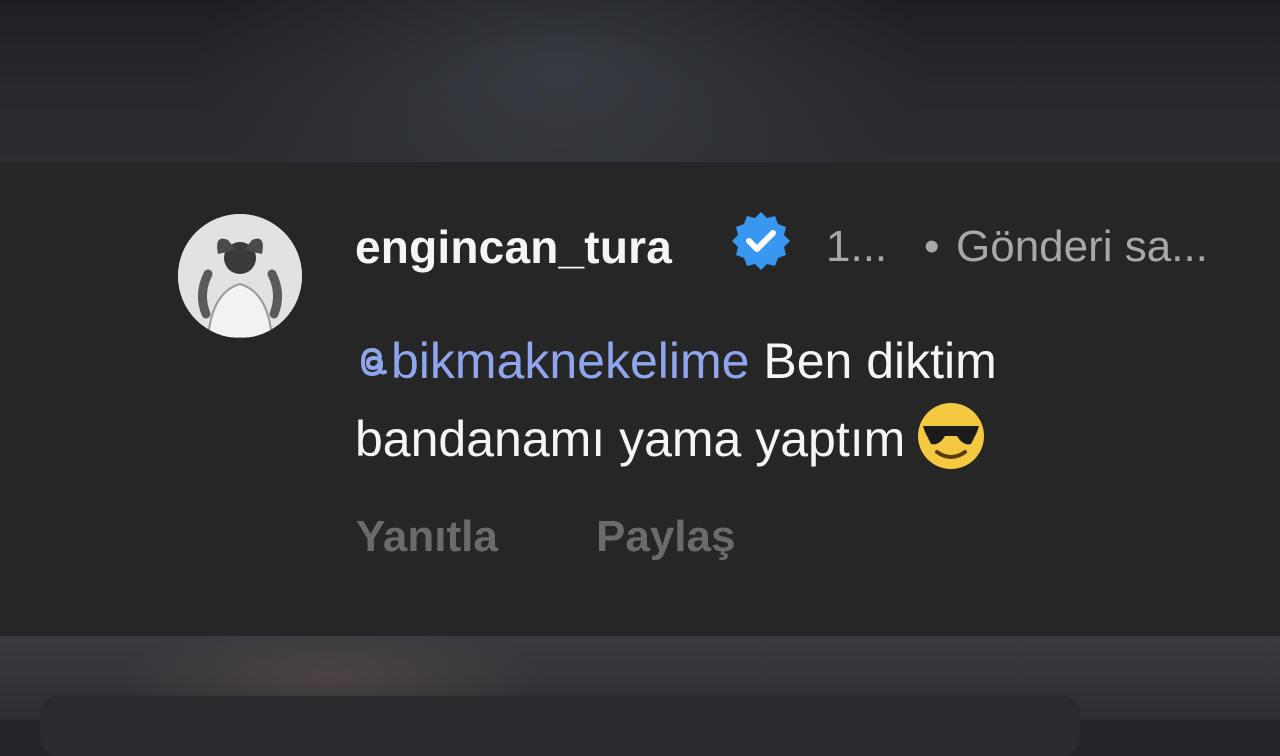  I want to click on verified-badge-icon, so click(761, 241).